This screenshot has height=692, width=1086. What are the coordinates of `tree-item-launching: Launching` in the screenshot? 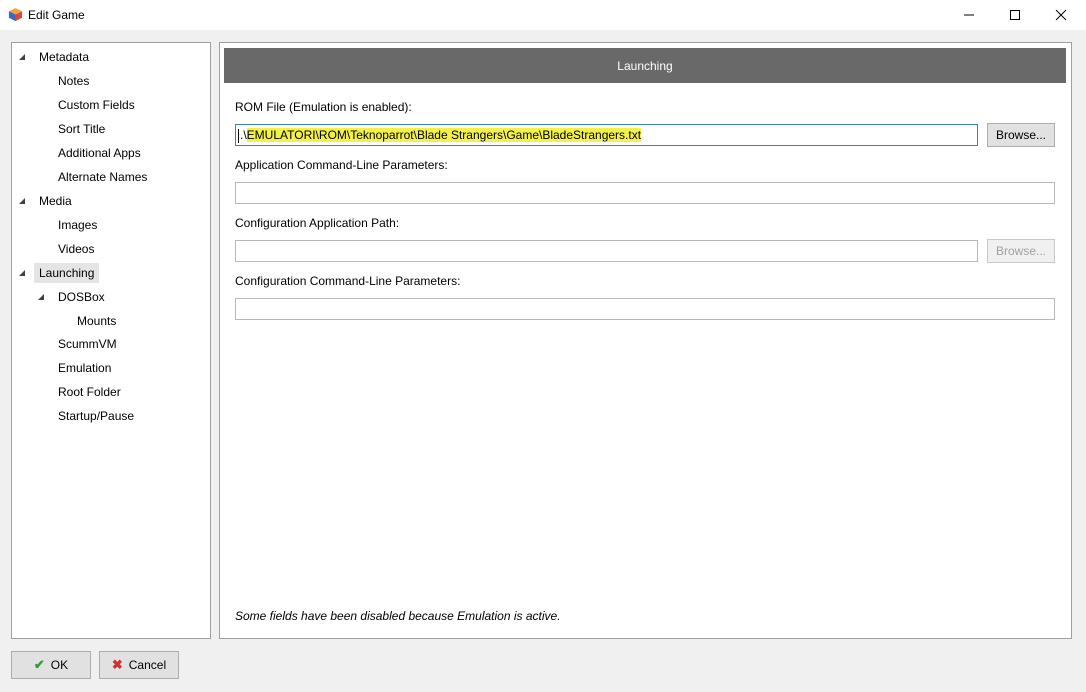 It's located at (67, 273).